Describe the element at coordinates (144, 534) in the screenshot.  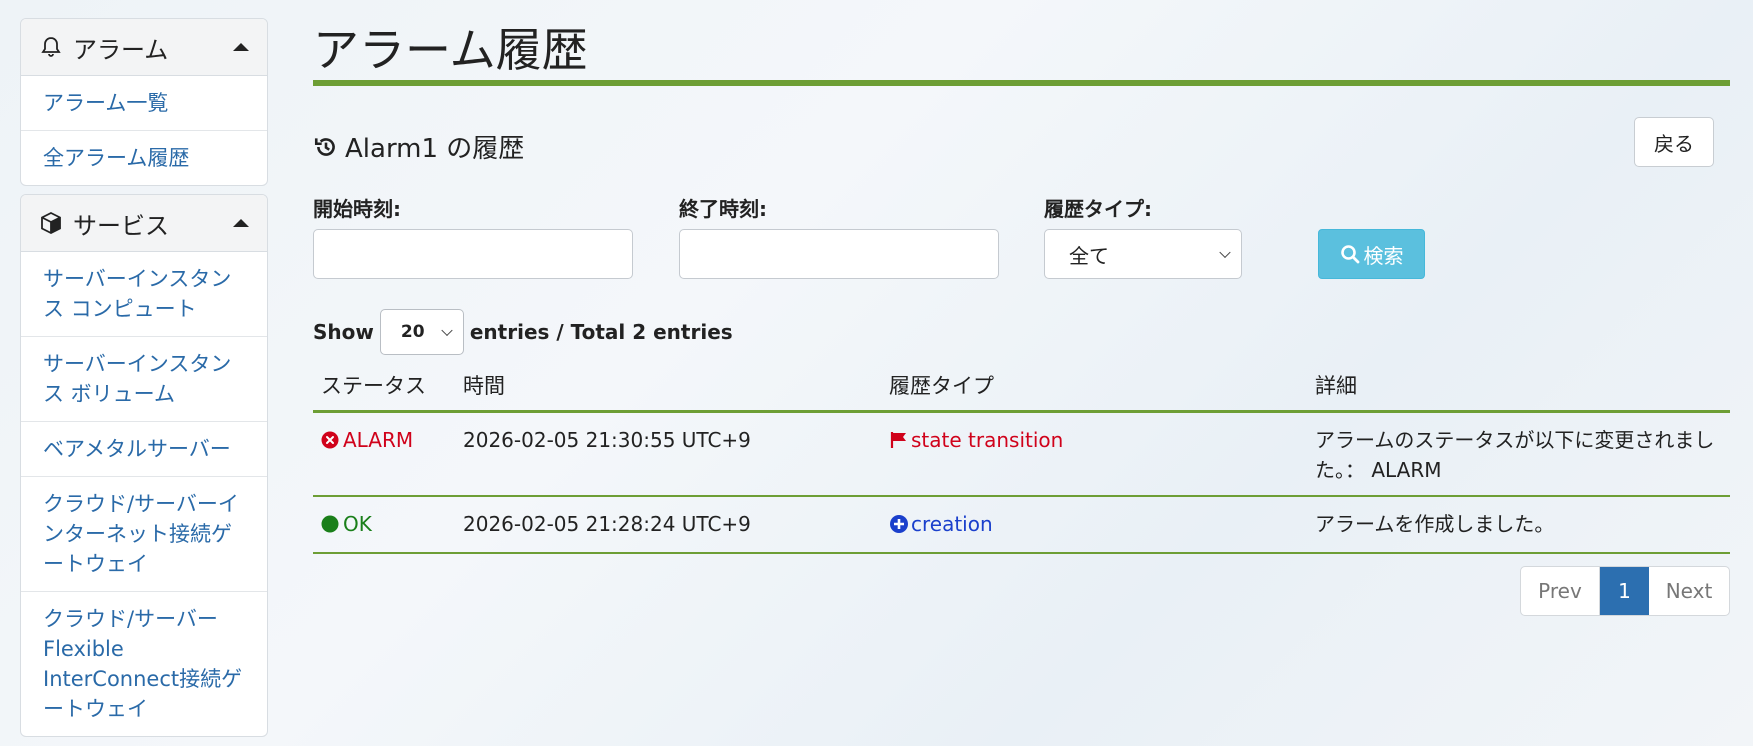
I see `sidebar-item-internet-gateway: クラウド/サーバーインターネット接続ゲートウェイ` at that location.